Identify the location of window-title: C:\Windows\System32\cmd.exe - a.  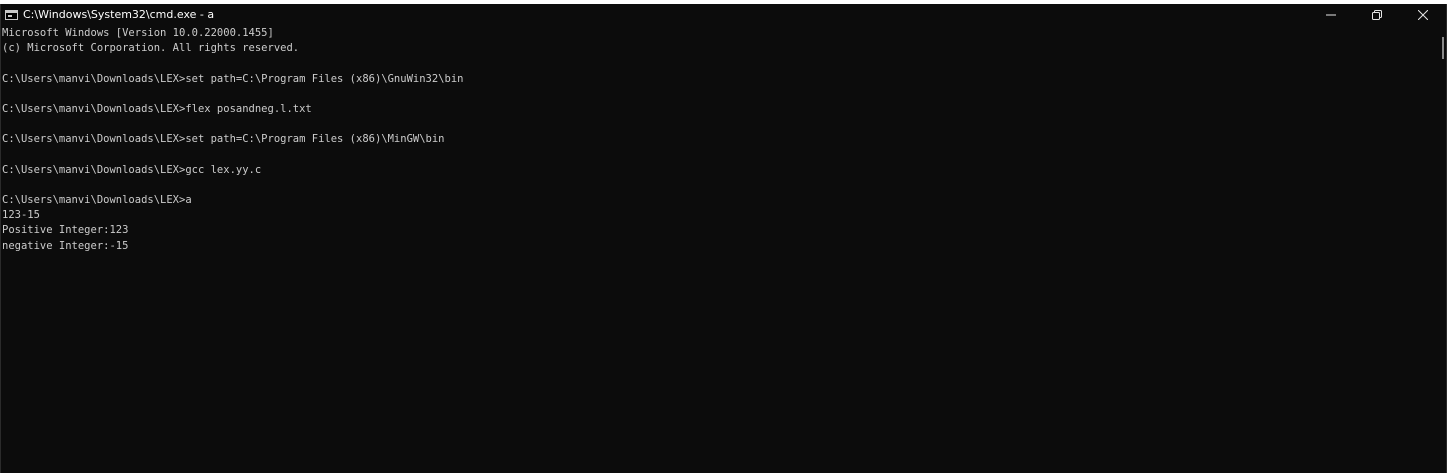
(119, 14).